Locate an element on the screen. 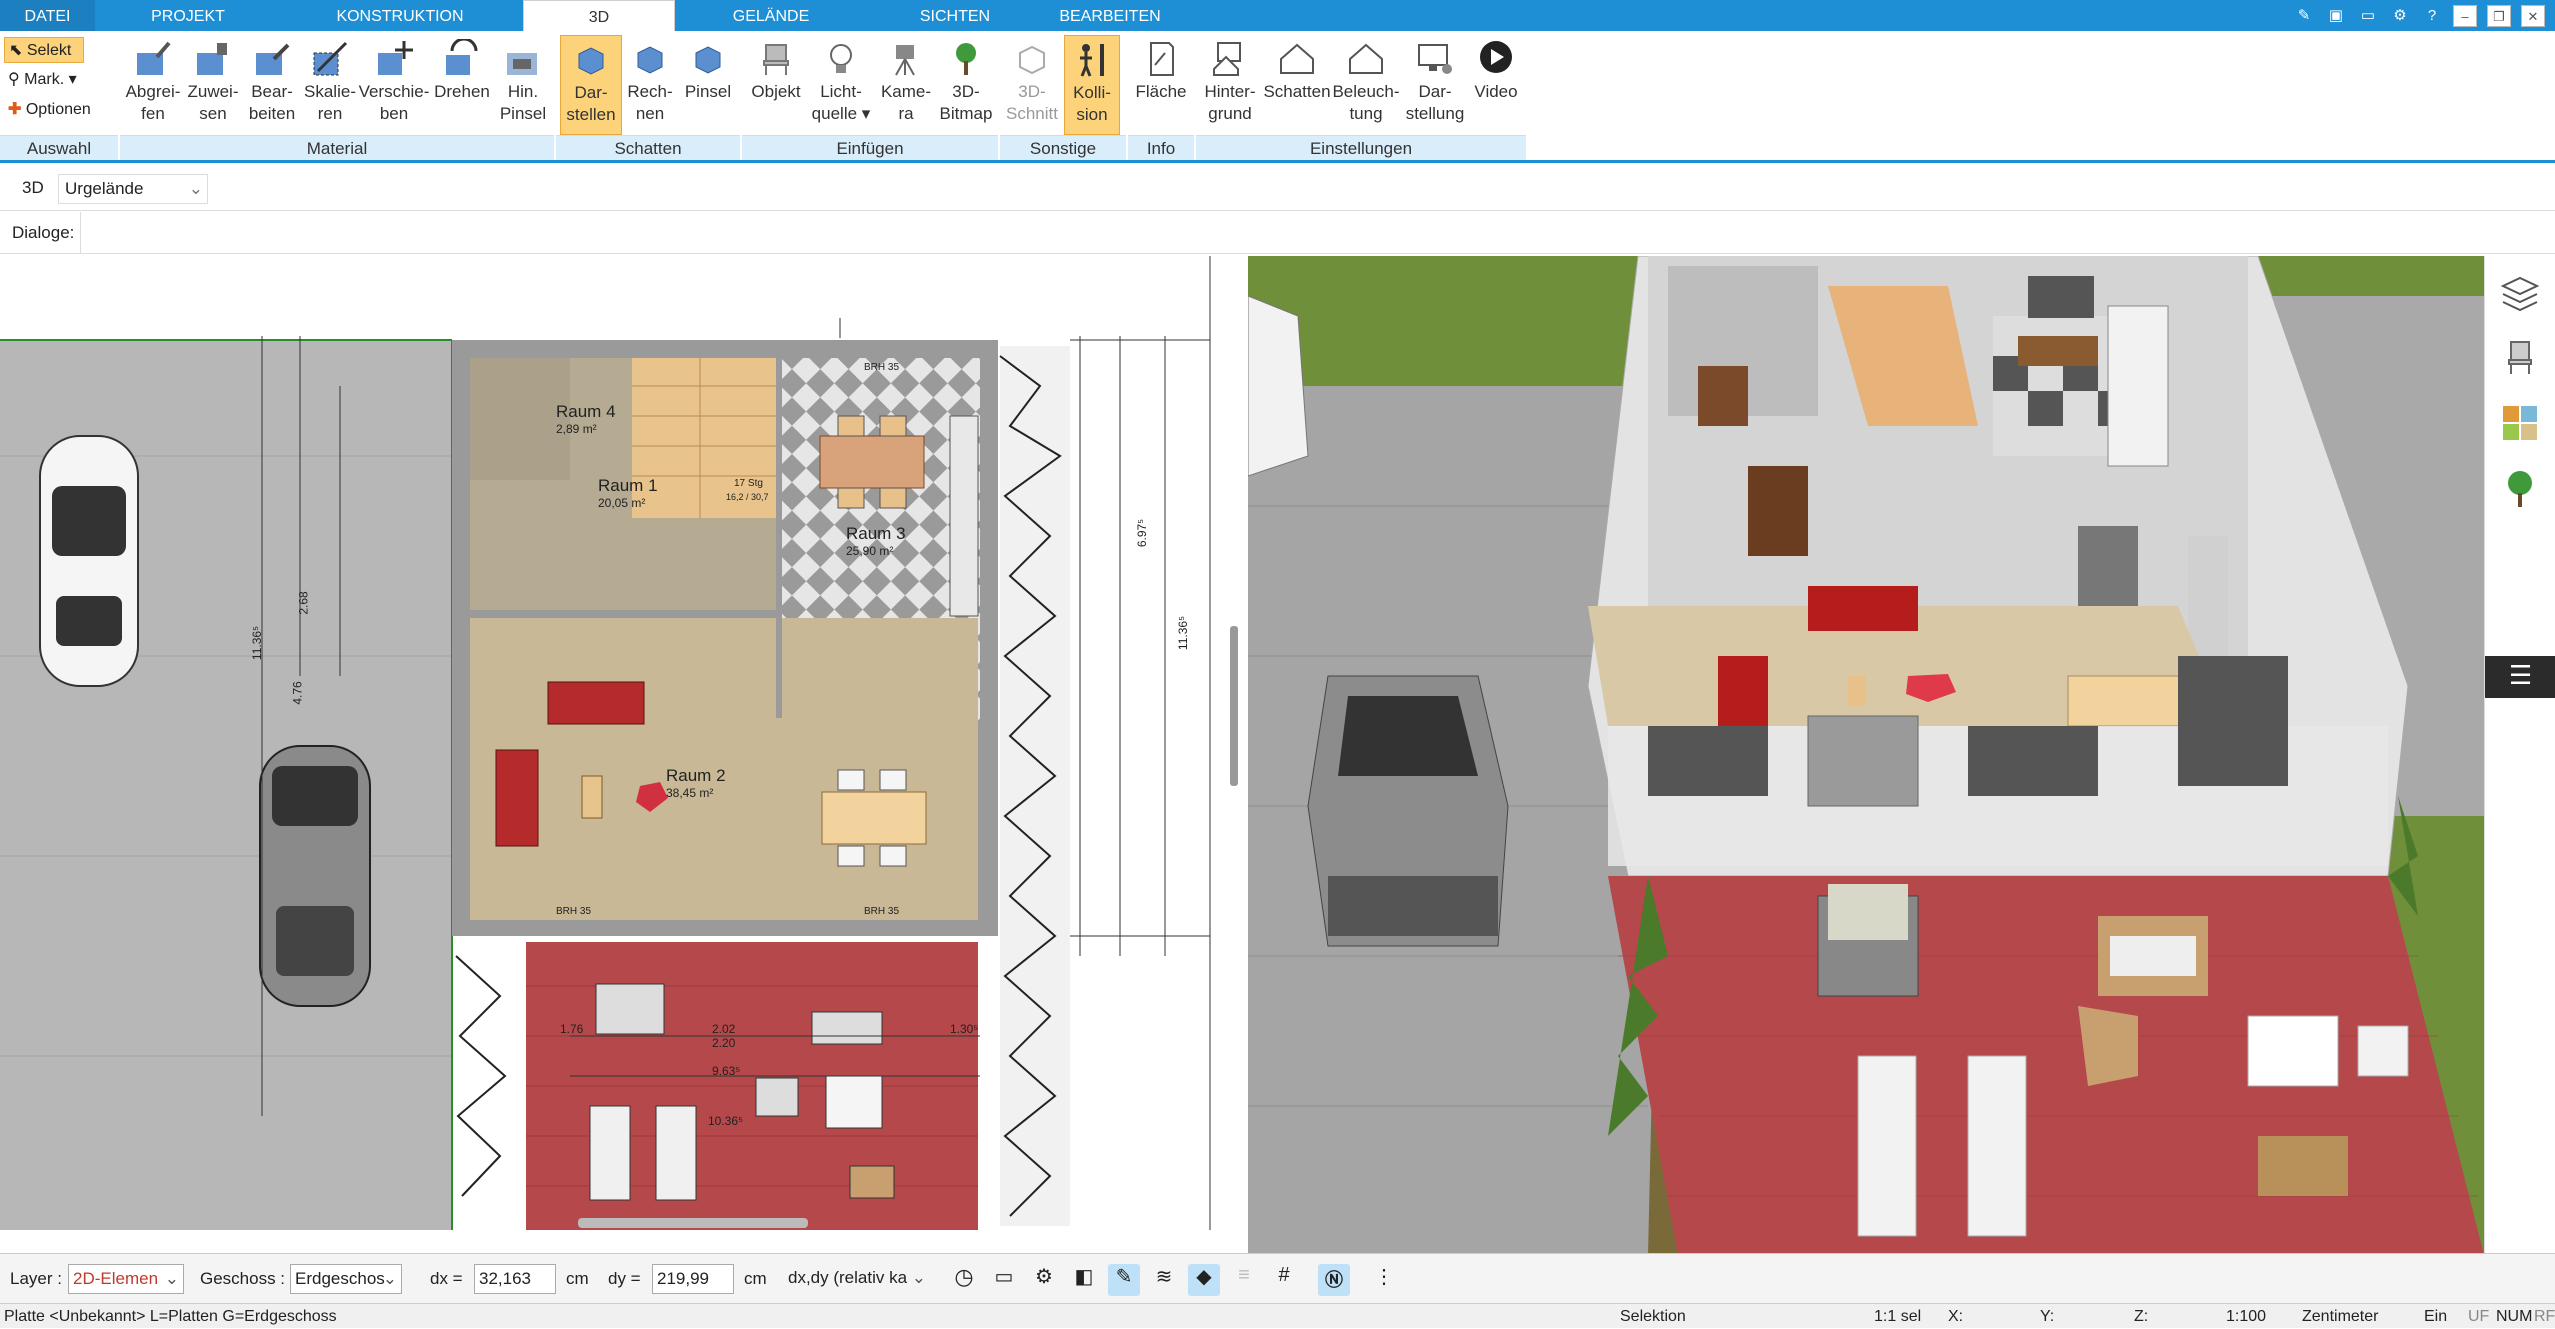 This screenshot has width=2555, height=1329. plane-icon: ◆ is located at coordinates (1204, 1280).